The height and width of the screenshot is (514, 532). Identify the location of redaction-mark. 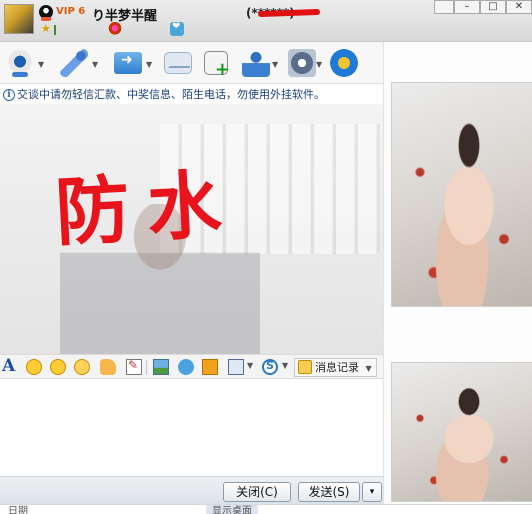
(289, 13).